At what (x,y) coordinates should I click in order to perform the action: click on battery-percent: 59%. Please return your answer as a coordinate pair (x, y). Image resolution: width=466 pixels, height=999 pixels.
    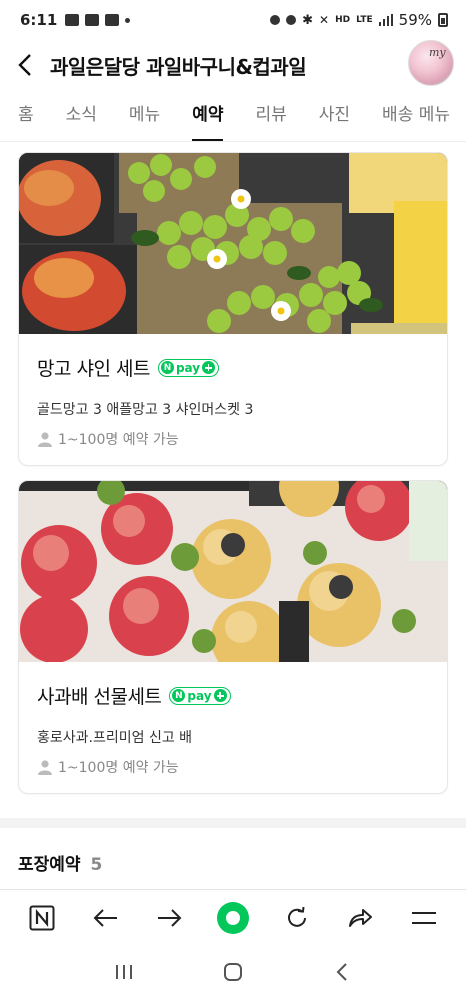
    Looking at the image, I should click on (415, 20).